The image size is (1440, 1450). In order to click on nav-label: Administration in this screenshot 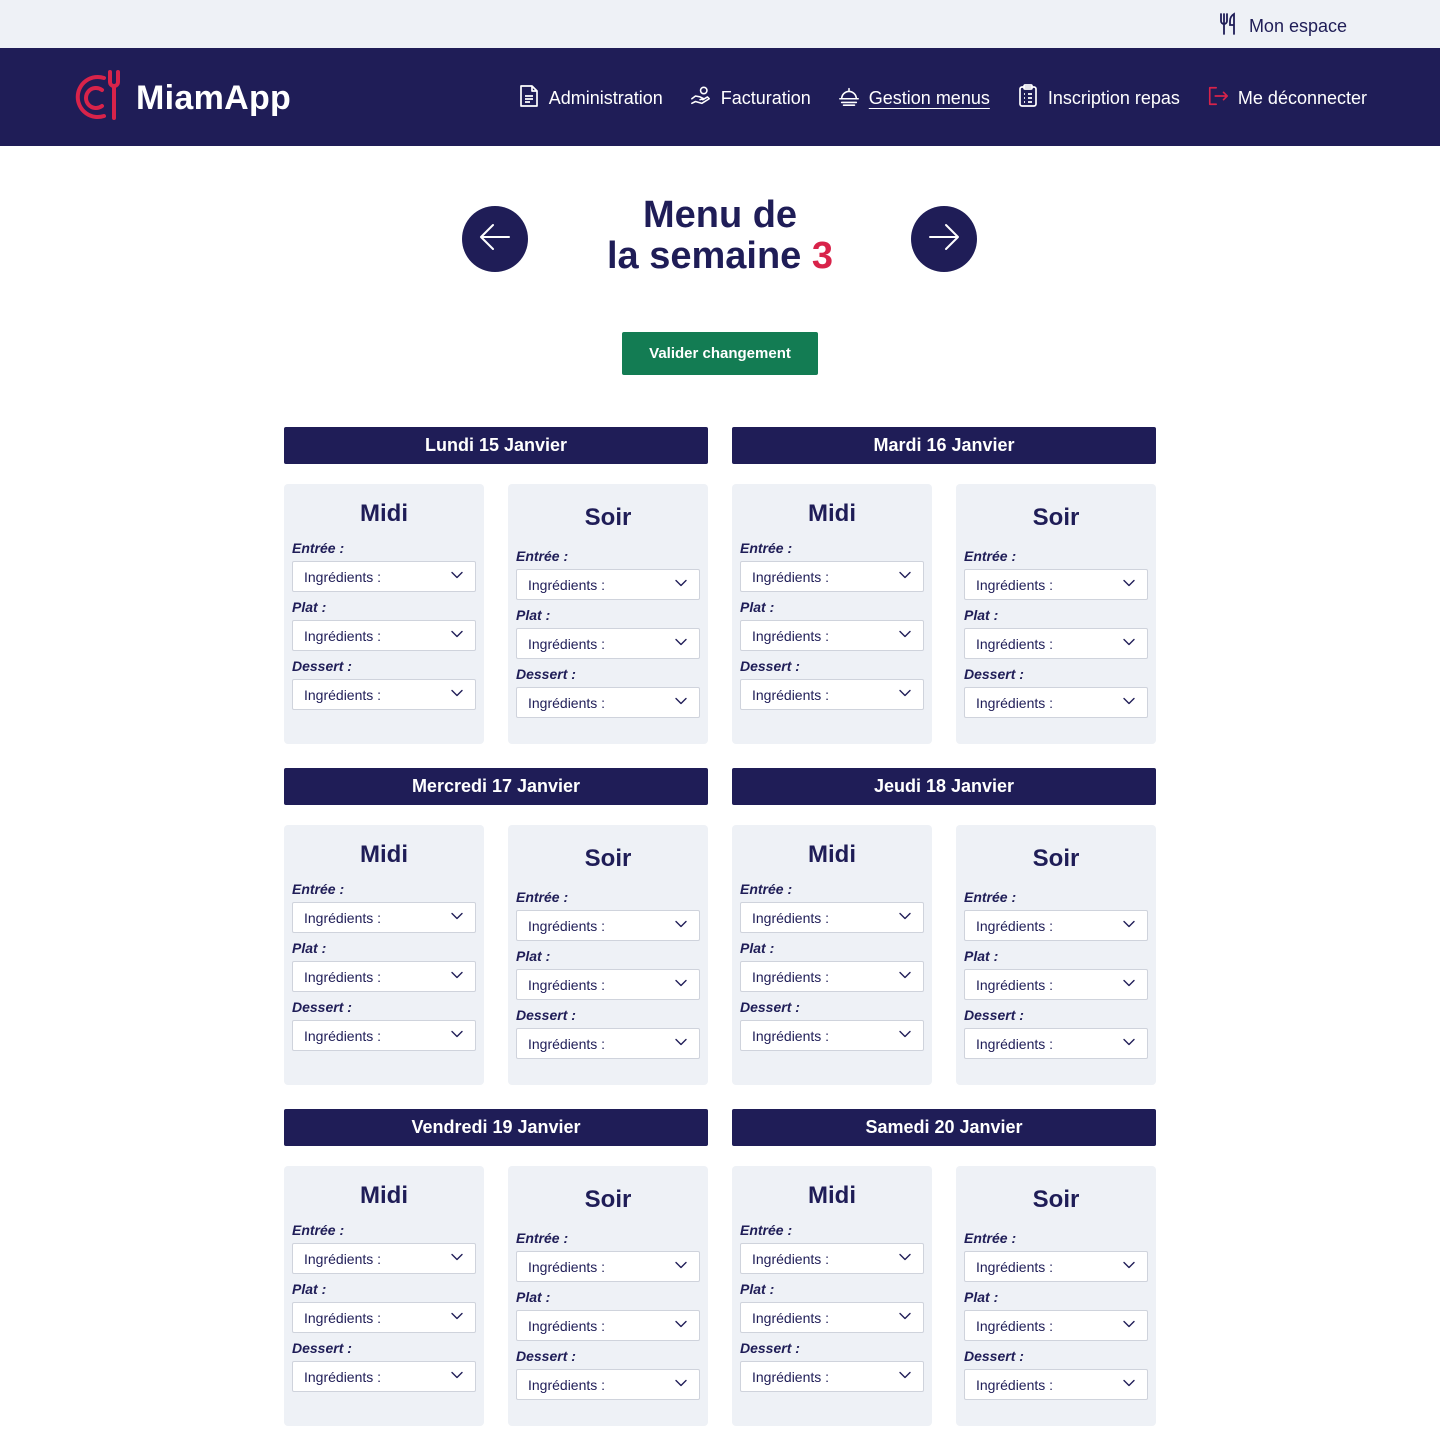, I will do `click(605, 98)`.